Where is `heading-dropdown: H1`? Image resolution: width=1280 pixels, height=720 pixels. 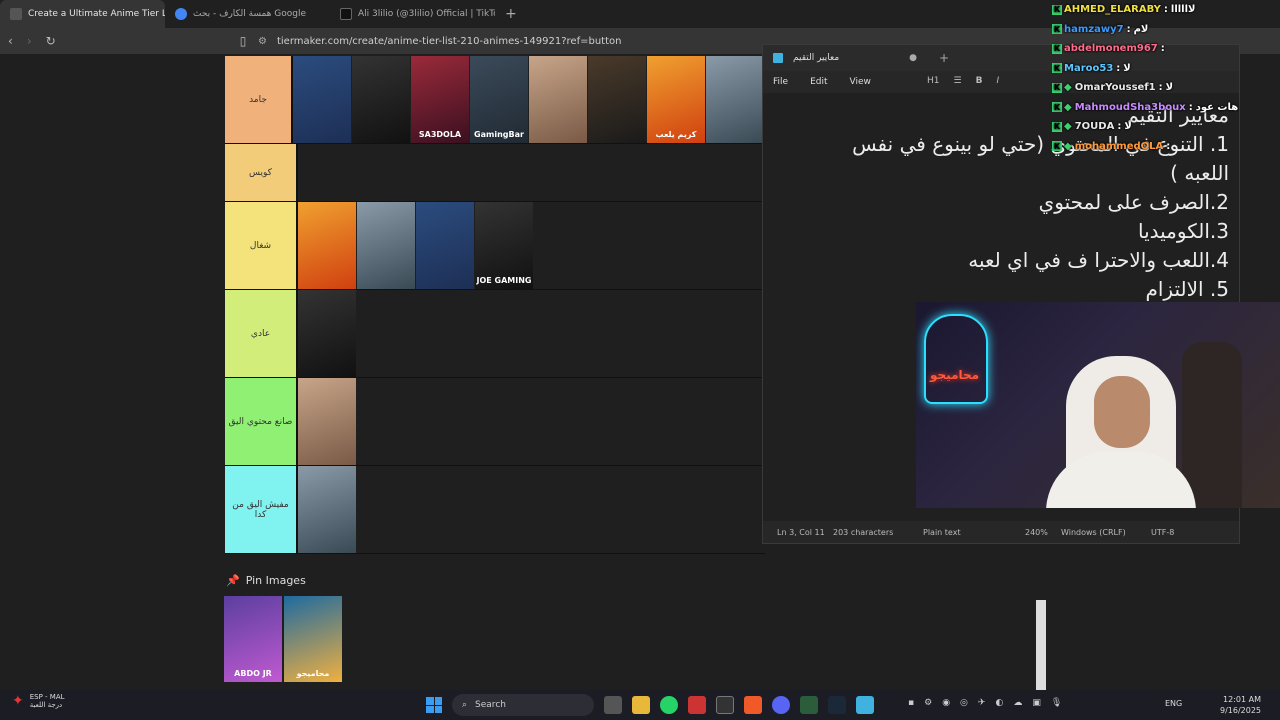 heading-dropdown: H1 is located at coordinates (933, 81).